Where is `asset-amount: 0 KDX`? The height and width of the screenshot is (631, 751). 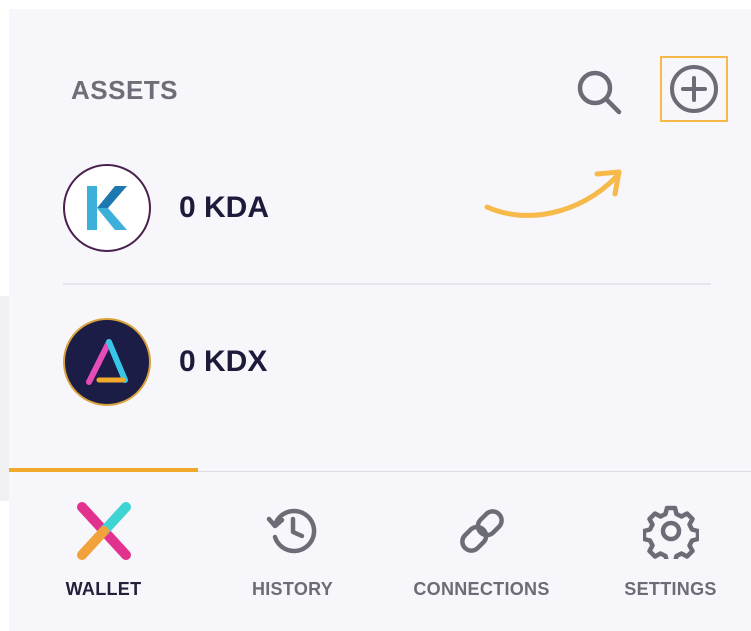 asset-amount: 0 KDX is located at coordinates (223, 361).